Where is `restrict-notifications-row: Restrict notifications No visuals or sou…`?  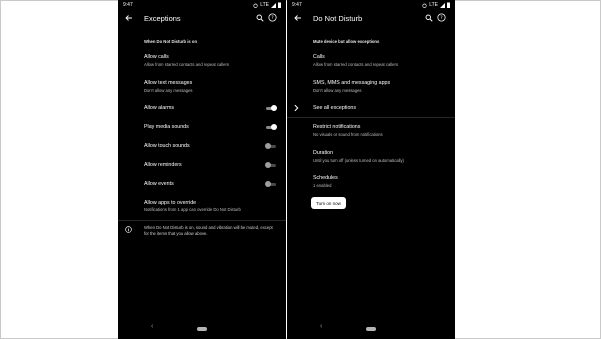 restrict-notifications-row: Restrict notifications No visuals or sou… is located at coordinates (371, 132).